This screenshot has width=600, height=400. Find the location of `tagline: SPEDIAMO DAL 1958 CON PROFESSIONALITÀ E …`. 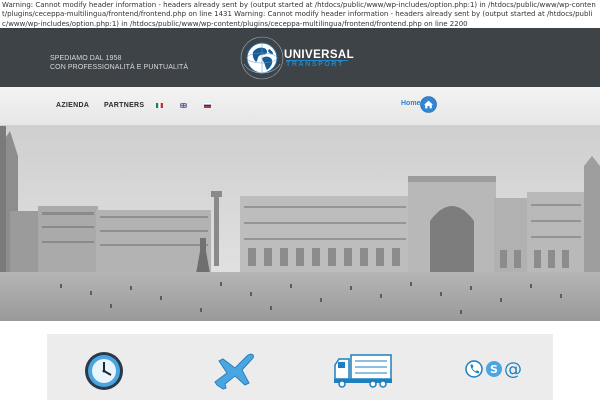

tagline: SPEDIAMO DAL 1958 CON PROFESSIONALITÀ E … is located at coordinates (119, 63).